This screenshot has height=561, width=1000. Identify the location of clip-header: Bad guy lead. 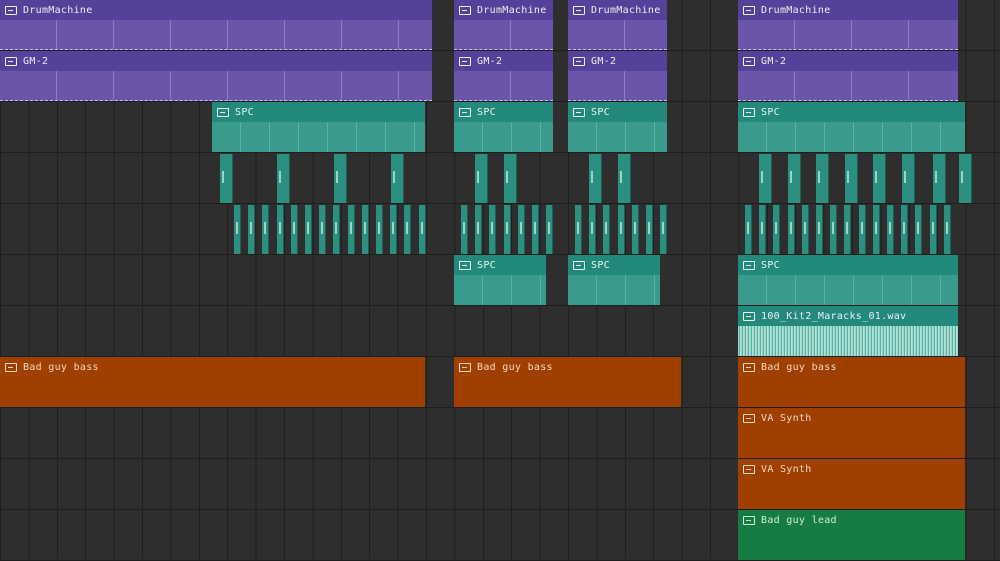
(851, 520).